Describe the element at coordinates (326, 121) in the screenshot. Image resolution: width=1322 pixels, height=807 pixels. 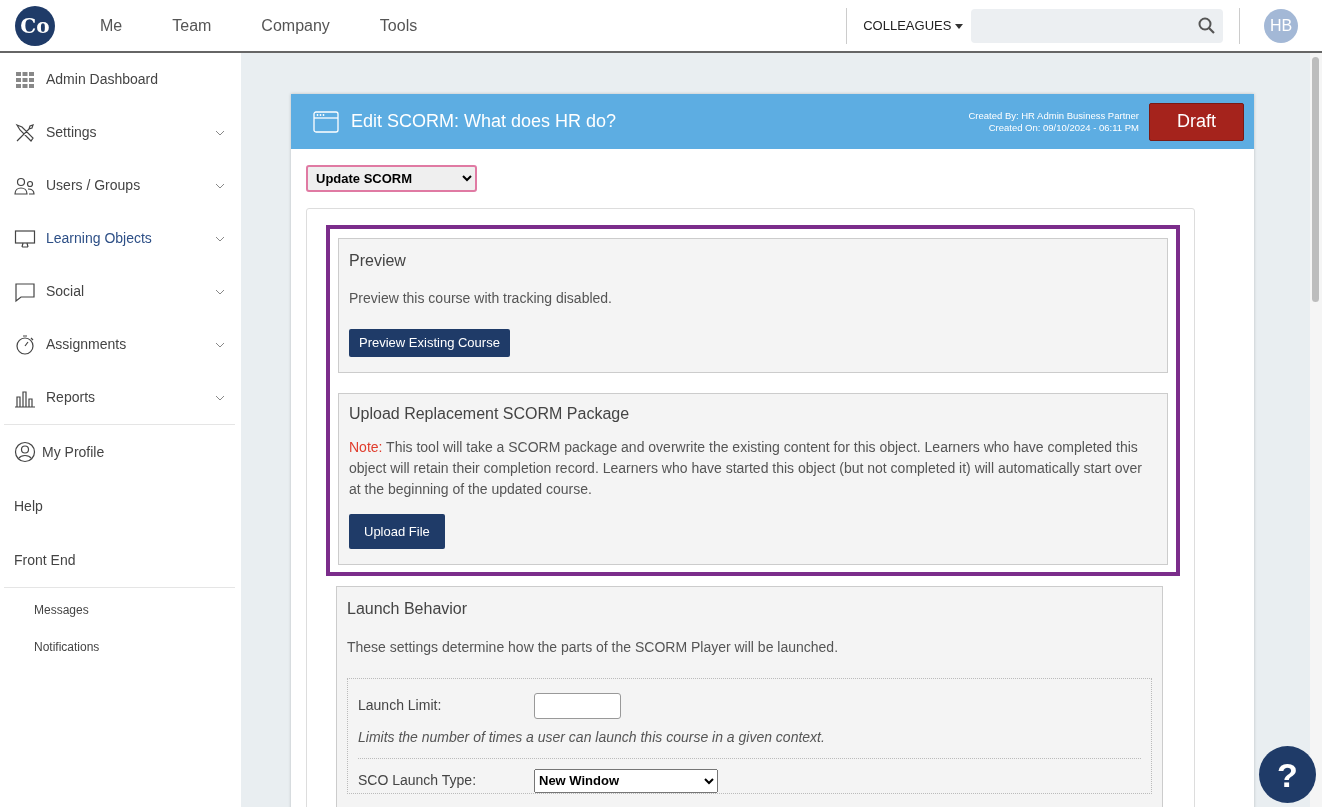
I see `browser-window-icon` at that location.